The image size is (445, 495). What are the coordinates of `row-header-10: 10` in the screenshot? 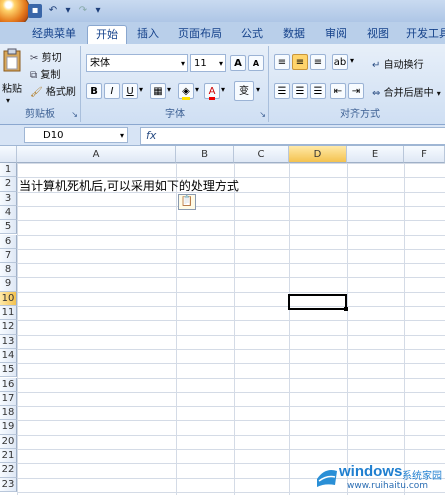 It's located at (8, 298).